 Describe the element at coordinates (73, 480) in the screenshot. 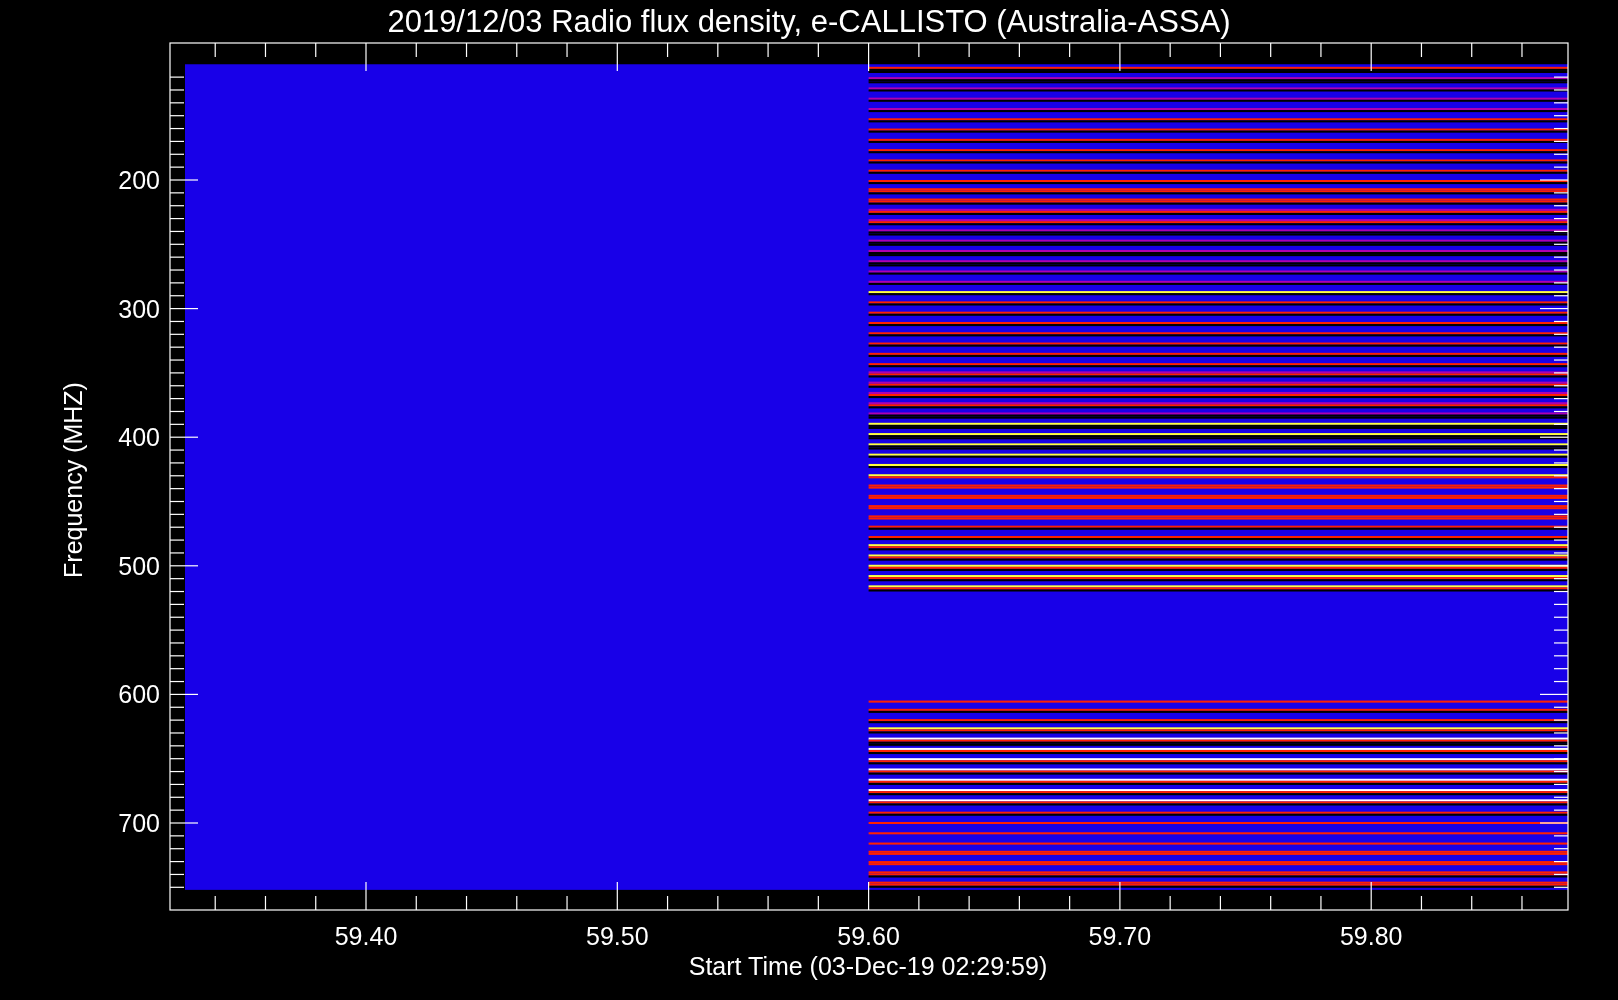

I see `y-axis-label: Frequency (MHZ)` at that location.